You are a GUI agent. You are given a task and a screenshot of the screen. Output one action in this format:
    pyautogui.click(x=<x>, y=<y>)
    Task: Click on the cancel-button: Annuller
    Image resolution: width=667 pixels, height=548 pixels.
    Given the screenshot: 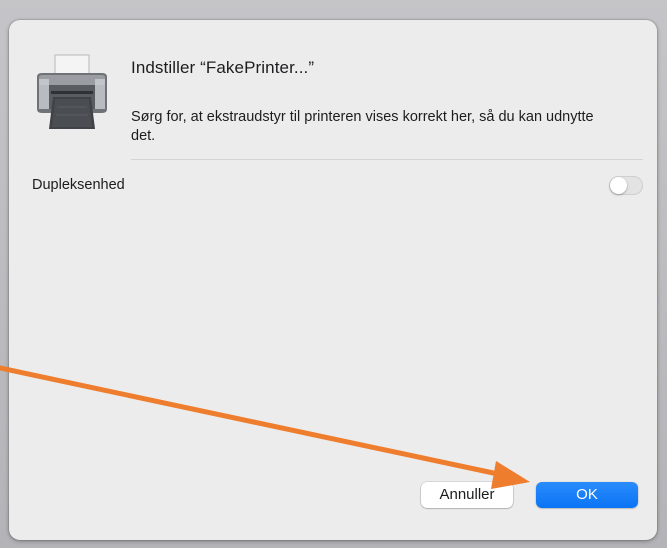 What is the action you would take?
    pyautogui.click(x=467, y=495)
    